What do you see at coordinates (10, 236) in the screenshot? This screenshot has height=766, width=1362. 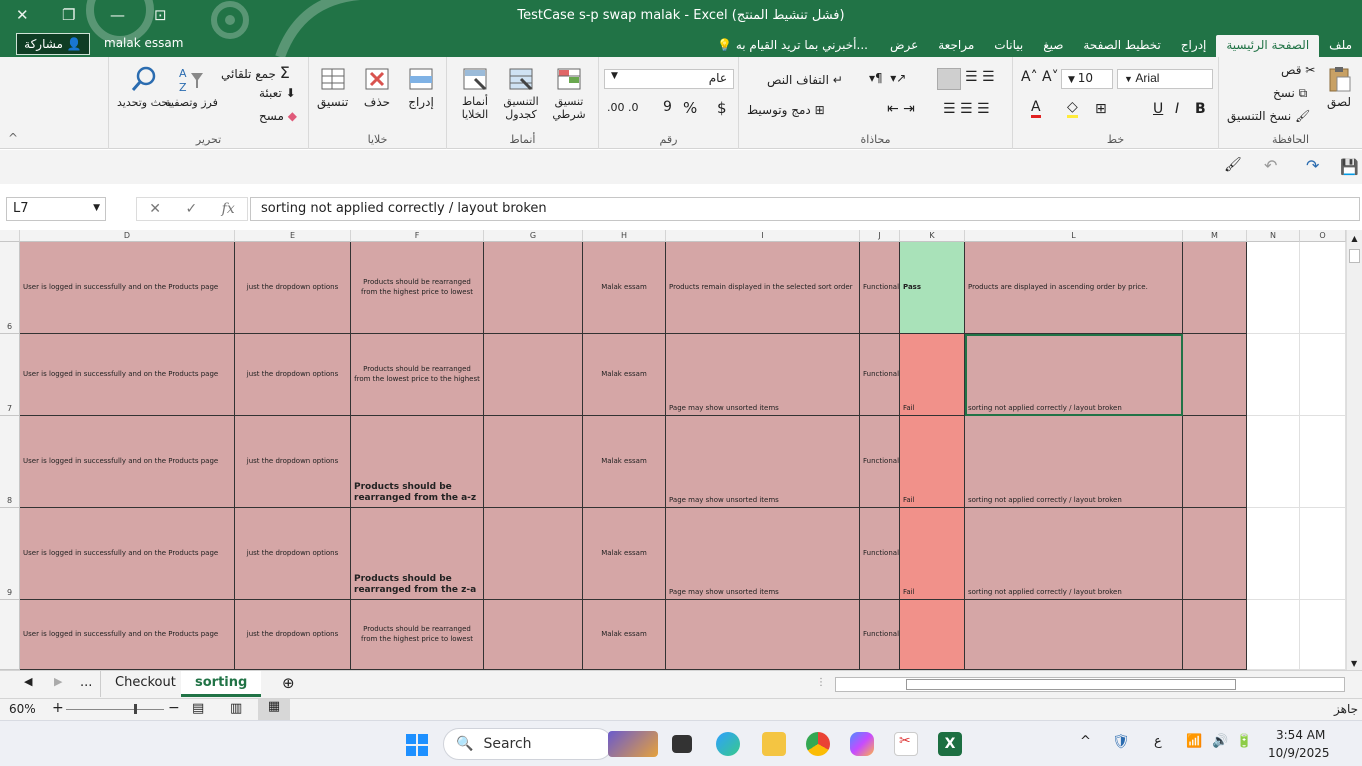 I see `select-all-corner` at bounding box center [10, 236].